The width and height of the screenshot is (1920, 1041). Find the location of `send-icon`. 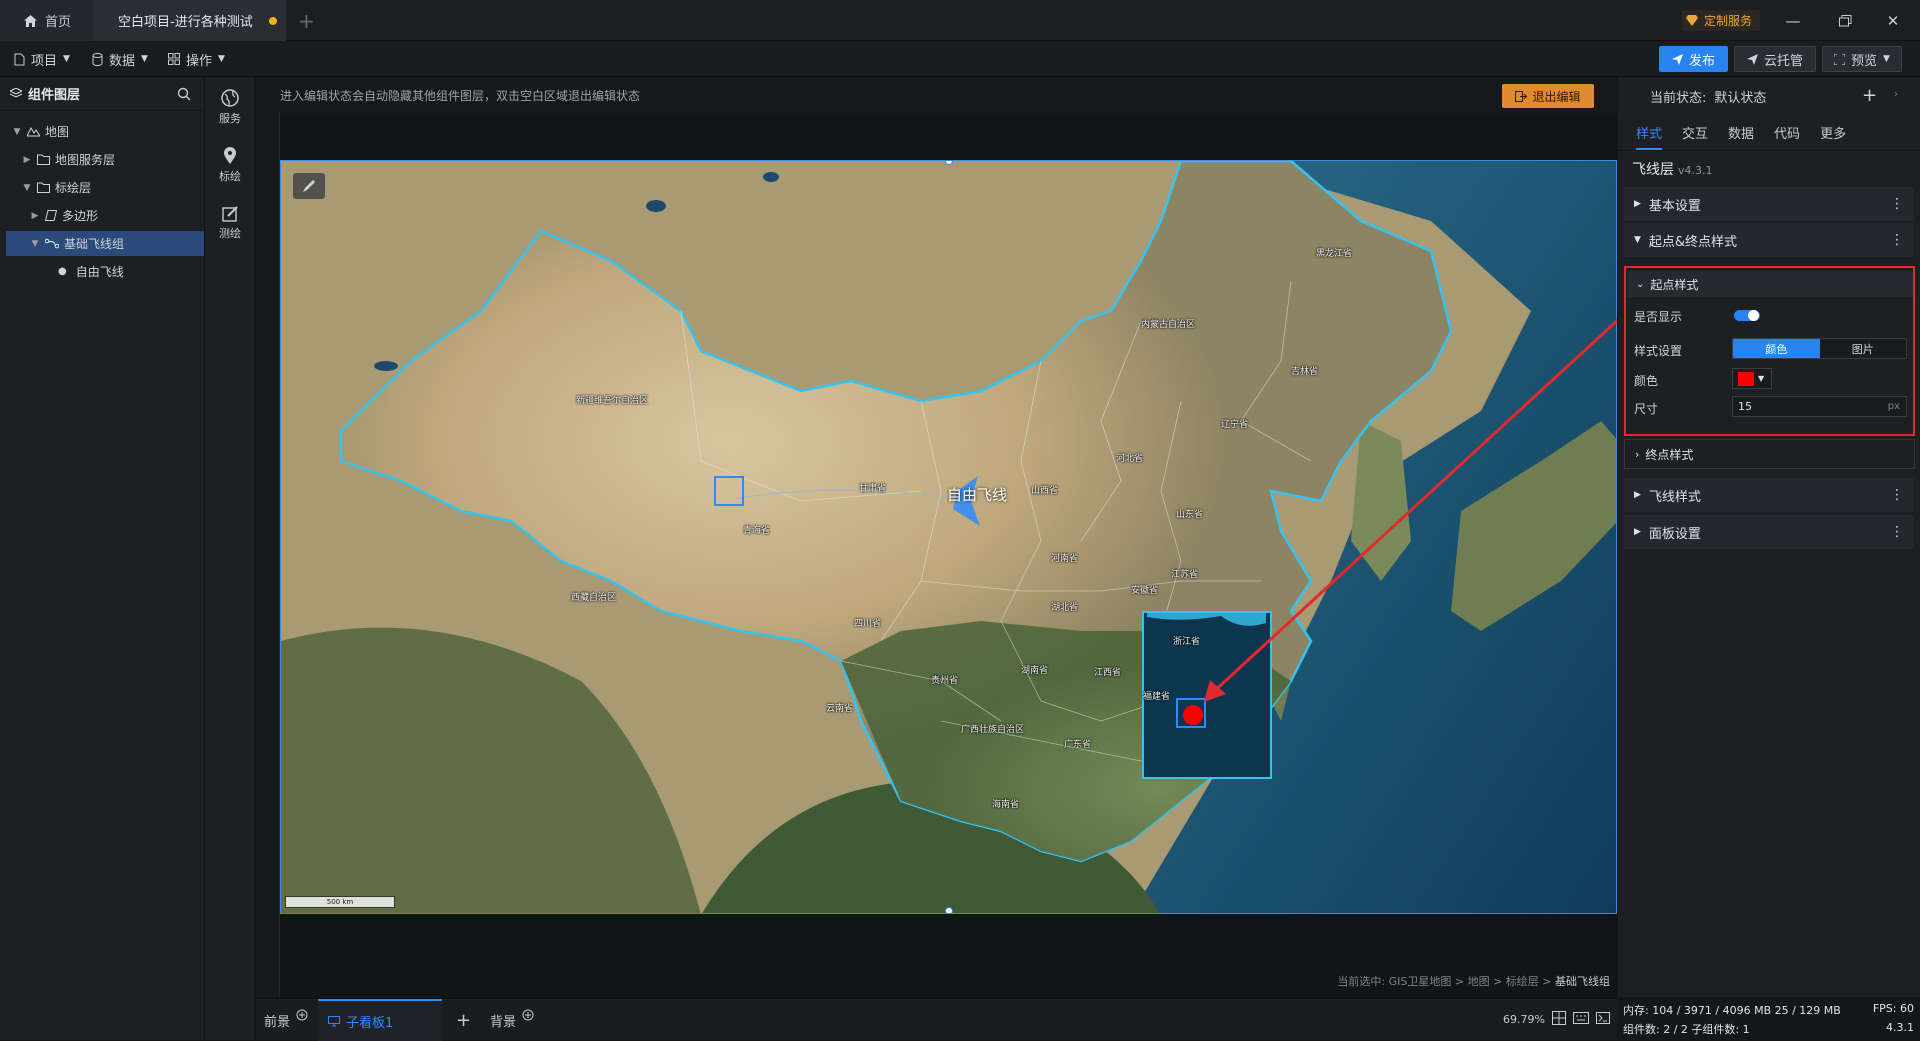

send-icon is located at coordinates (1752, 59).